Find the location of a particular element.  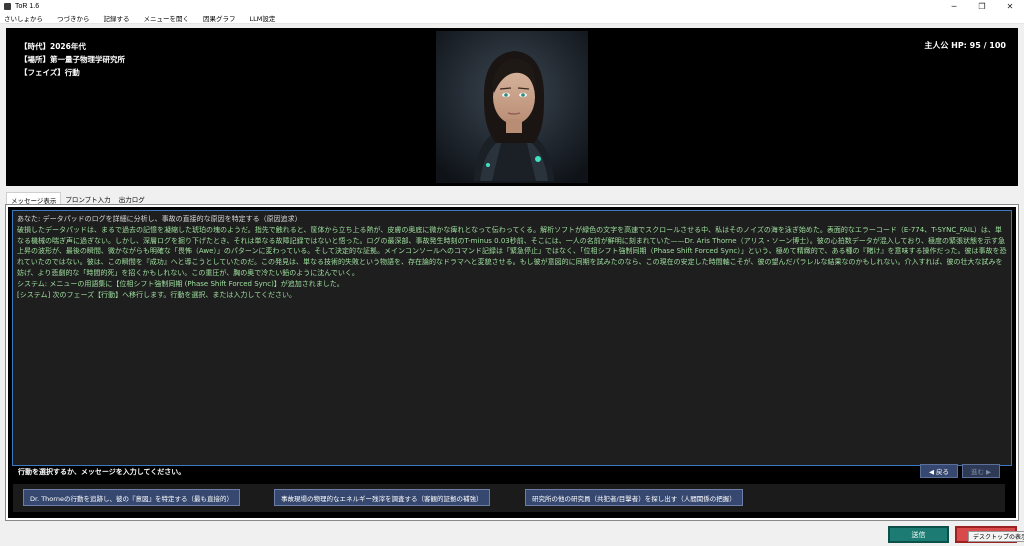

minimize-button: ─ is located at coordinates (954, 6).